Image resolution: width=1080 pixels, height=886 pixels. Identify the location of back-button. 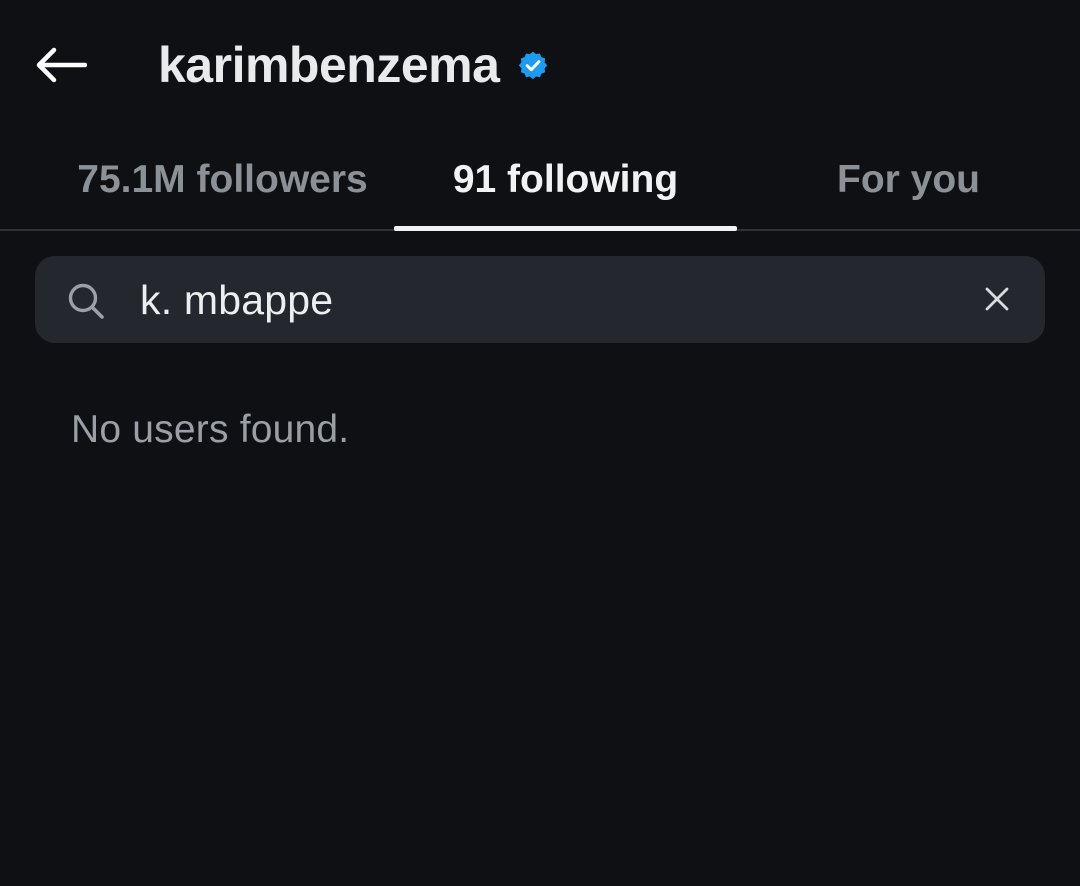
(61, 65).